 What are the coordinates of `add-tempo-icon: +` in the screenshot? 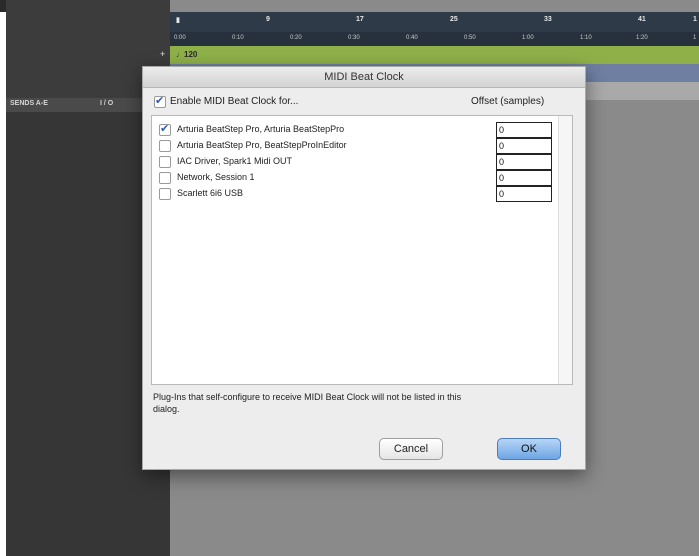 It's located at (162, 54).